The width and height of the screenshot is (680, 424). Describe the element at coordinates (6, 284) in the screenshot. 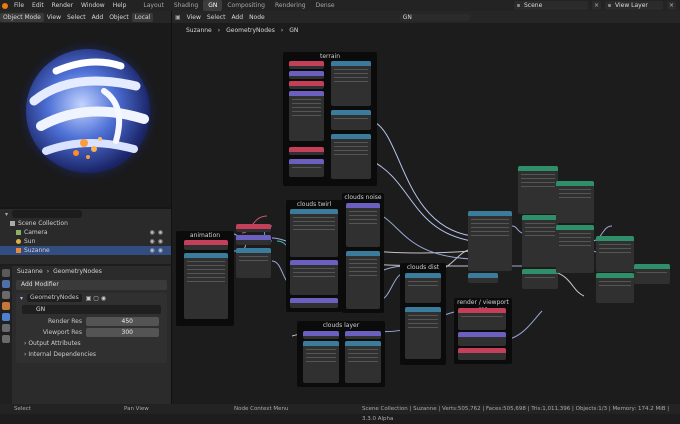

I see `render-tab-icon` at that location.